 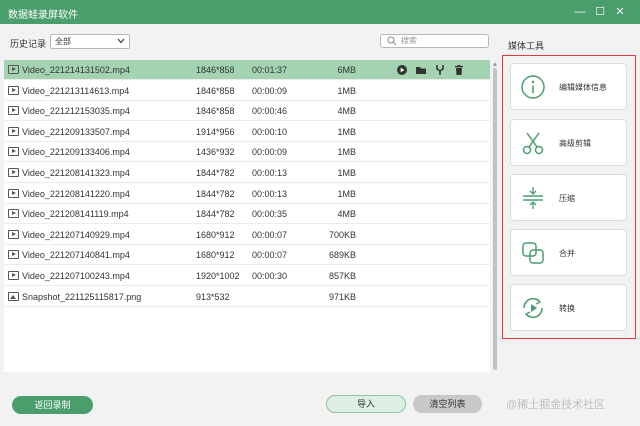 What do you see at coordinates (28, 44) in the screenshot?
I see `history-label: 历史记录` at bounding box center [28, 44].